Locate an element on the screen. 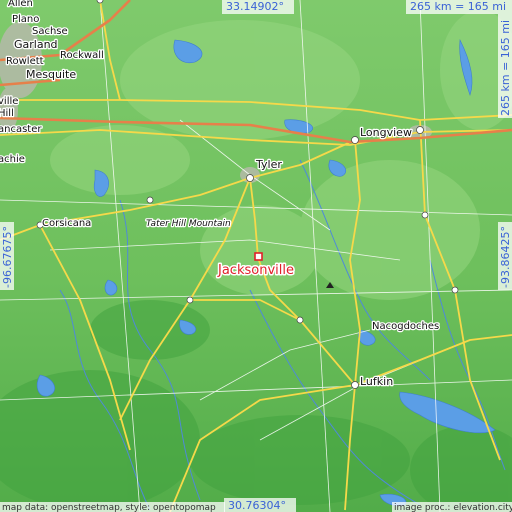 This screenshot has height=512, width=512. city-label-waxahachie: achie is located at coordinates (12, 159).